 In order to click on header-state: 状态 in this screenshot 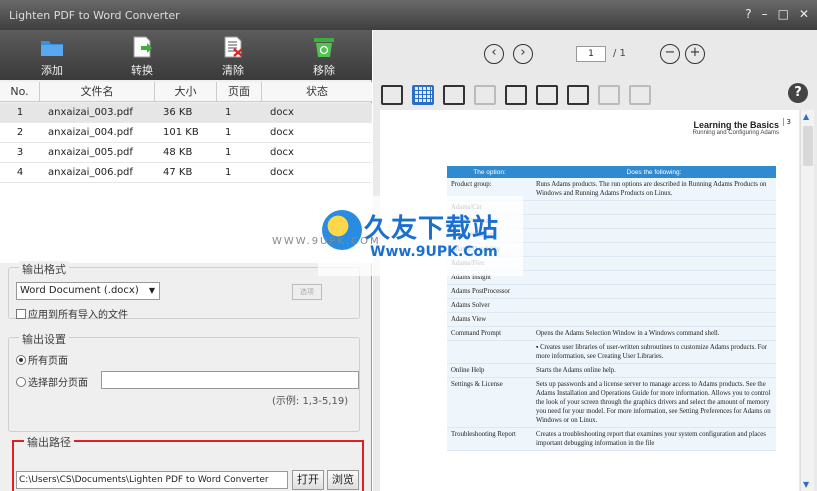, I will do `click(317, 91)`.